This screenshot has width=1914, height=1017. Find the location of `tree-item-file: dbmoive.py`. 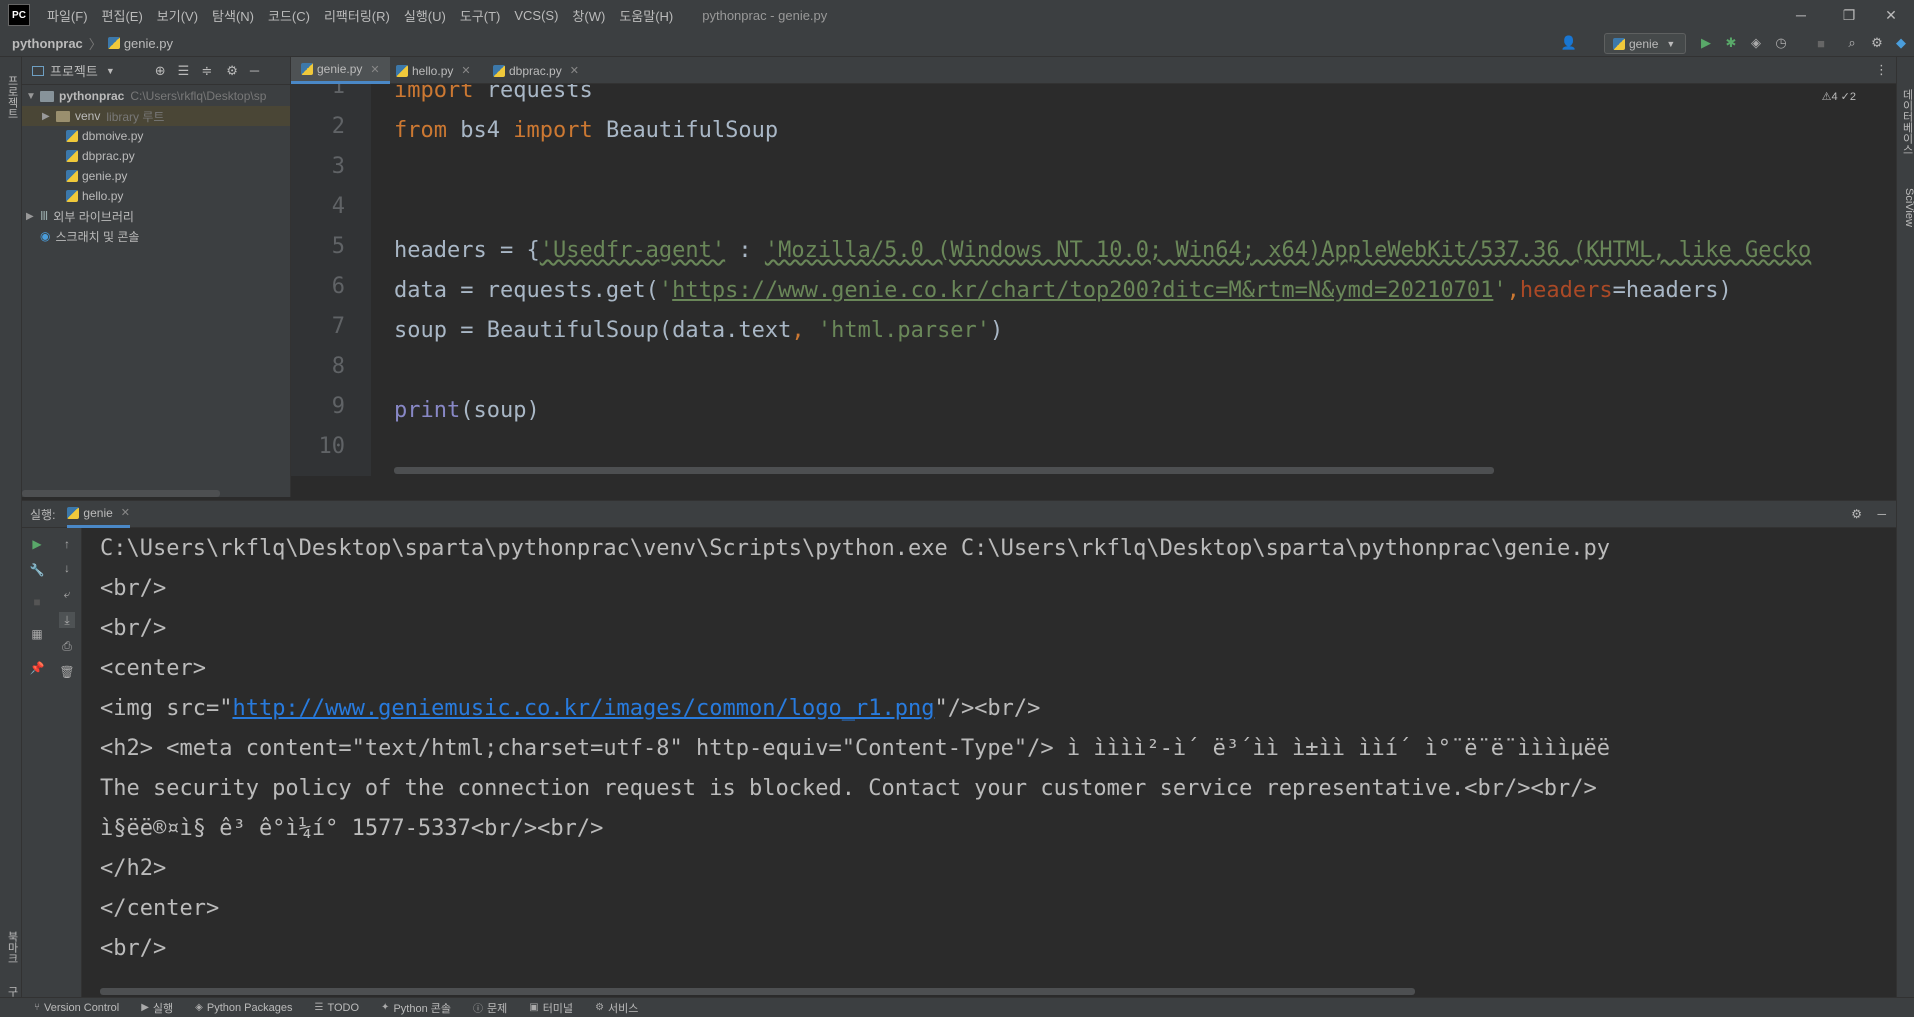

tree-item-file: dbmoive.py is located at coordinates (104, 136).